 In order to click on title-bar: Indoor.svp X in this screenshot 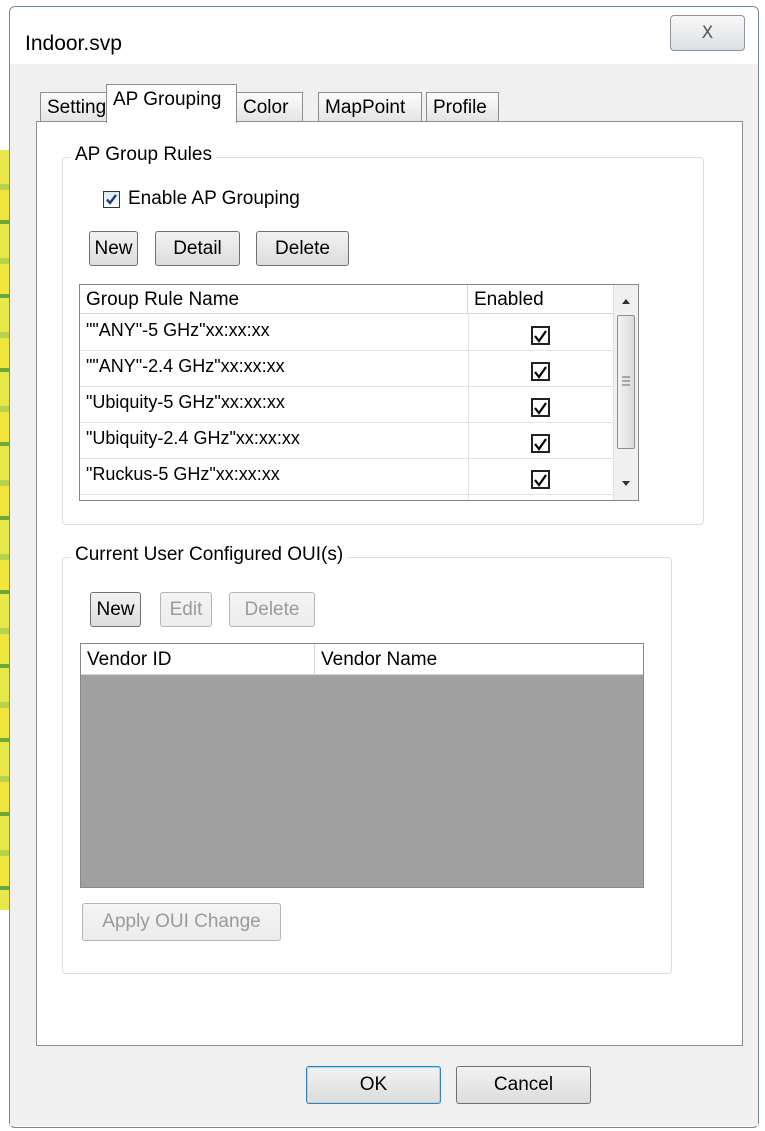, I will do `click(384, 36)`.